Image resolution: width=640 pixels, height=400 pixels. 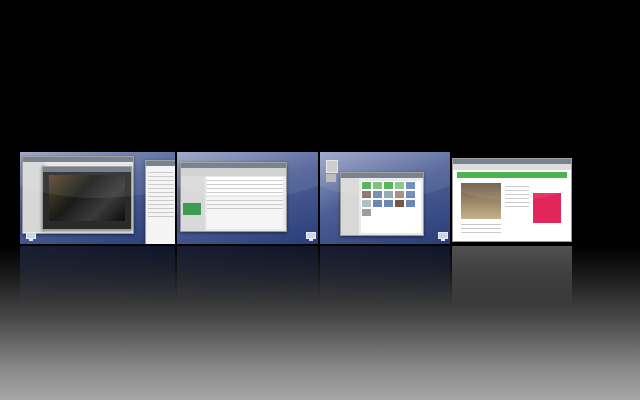 I want to click on email-preview-pane, so click(x=245, y=213).